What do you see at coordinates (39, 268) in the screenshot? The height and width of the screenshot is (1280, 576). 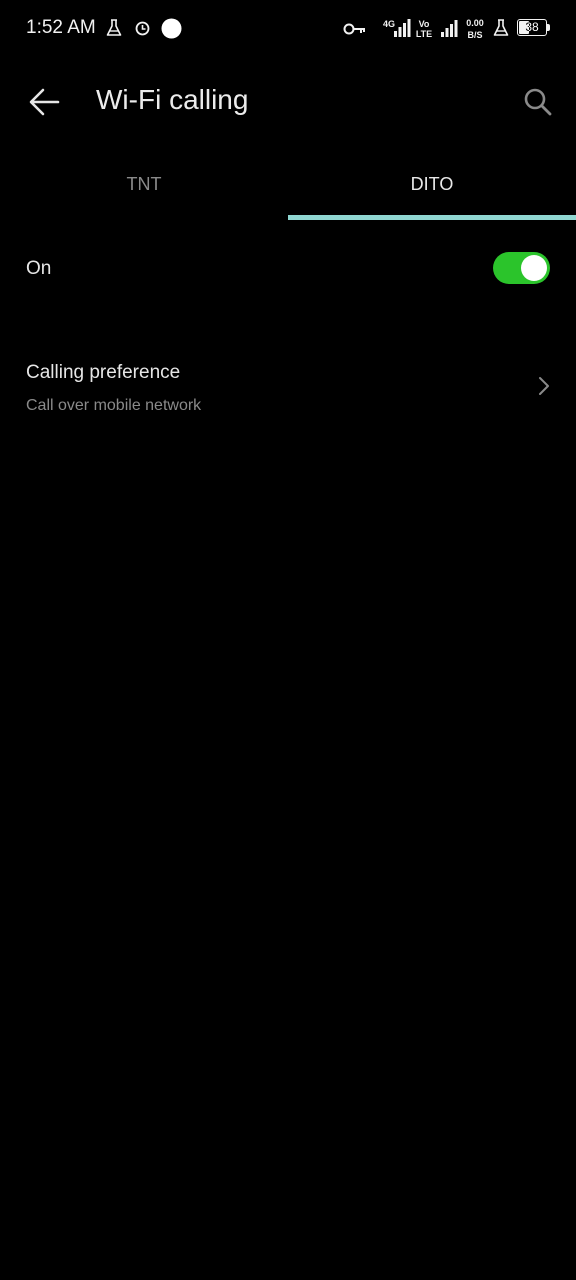 I see `toggle-label: On` at bounding box center [39, 268].